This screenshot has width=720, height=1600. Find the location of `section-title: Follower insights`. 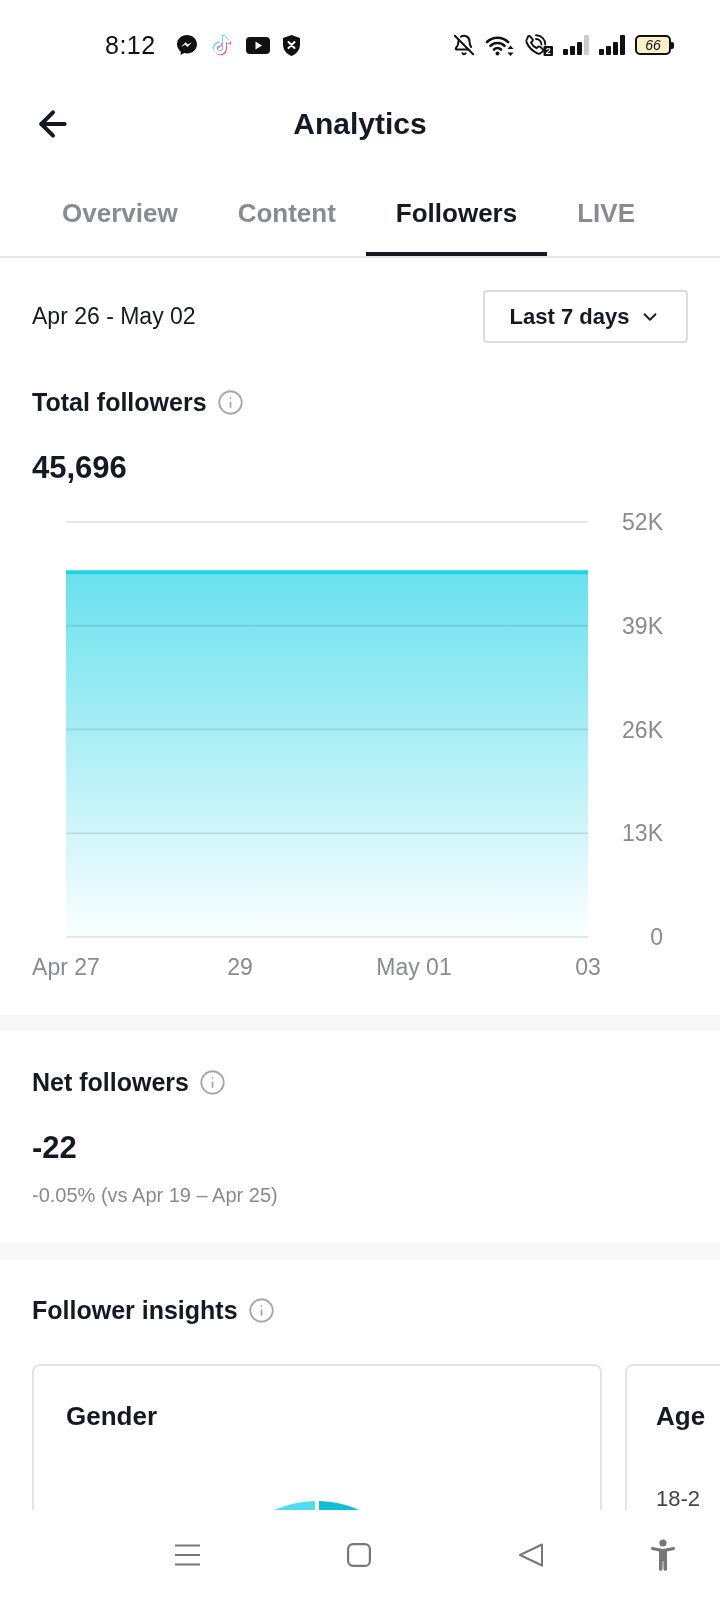

section-title: Follower insights is located at coordinates (135, 1310).